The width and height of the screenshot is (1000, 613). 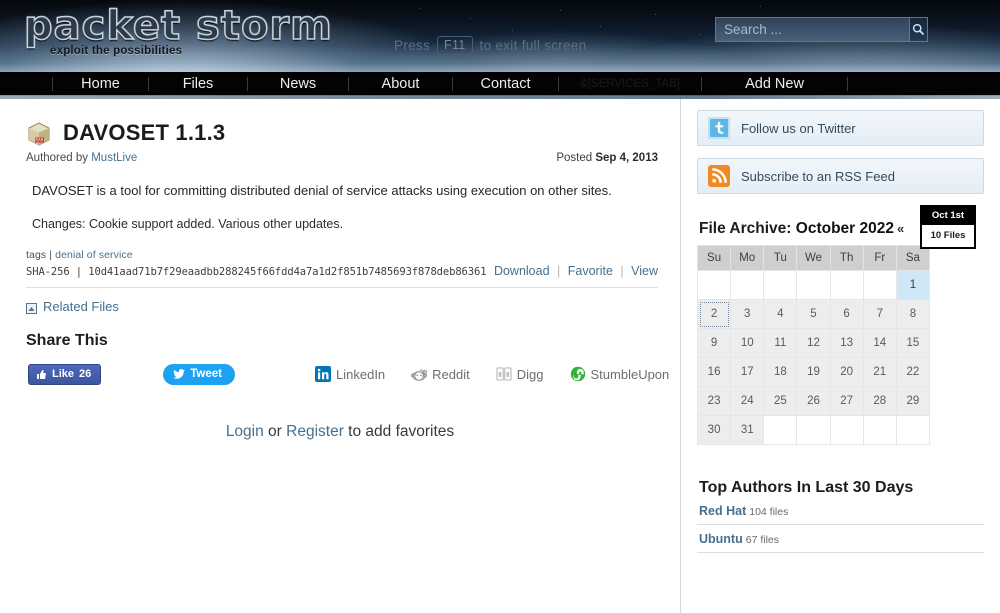 I want to click on download-link: Download, so click(x=522, y=271).